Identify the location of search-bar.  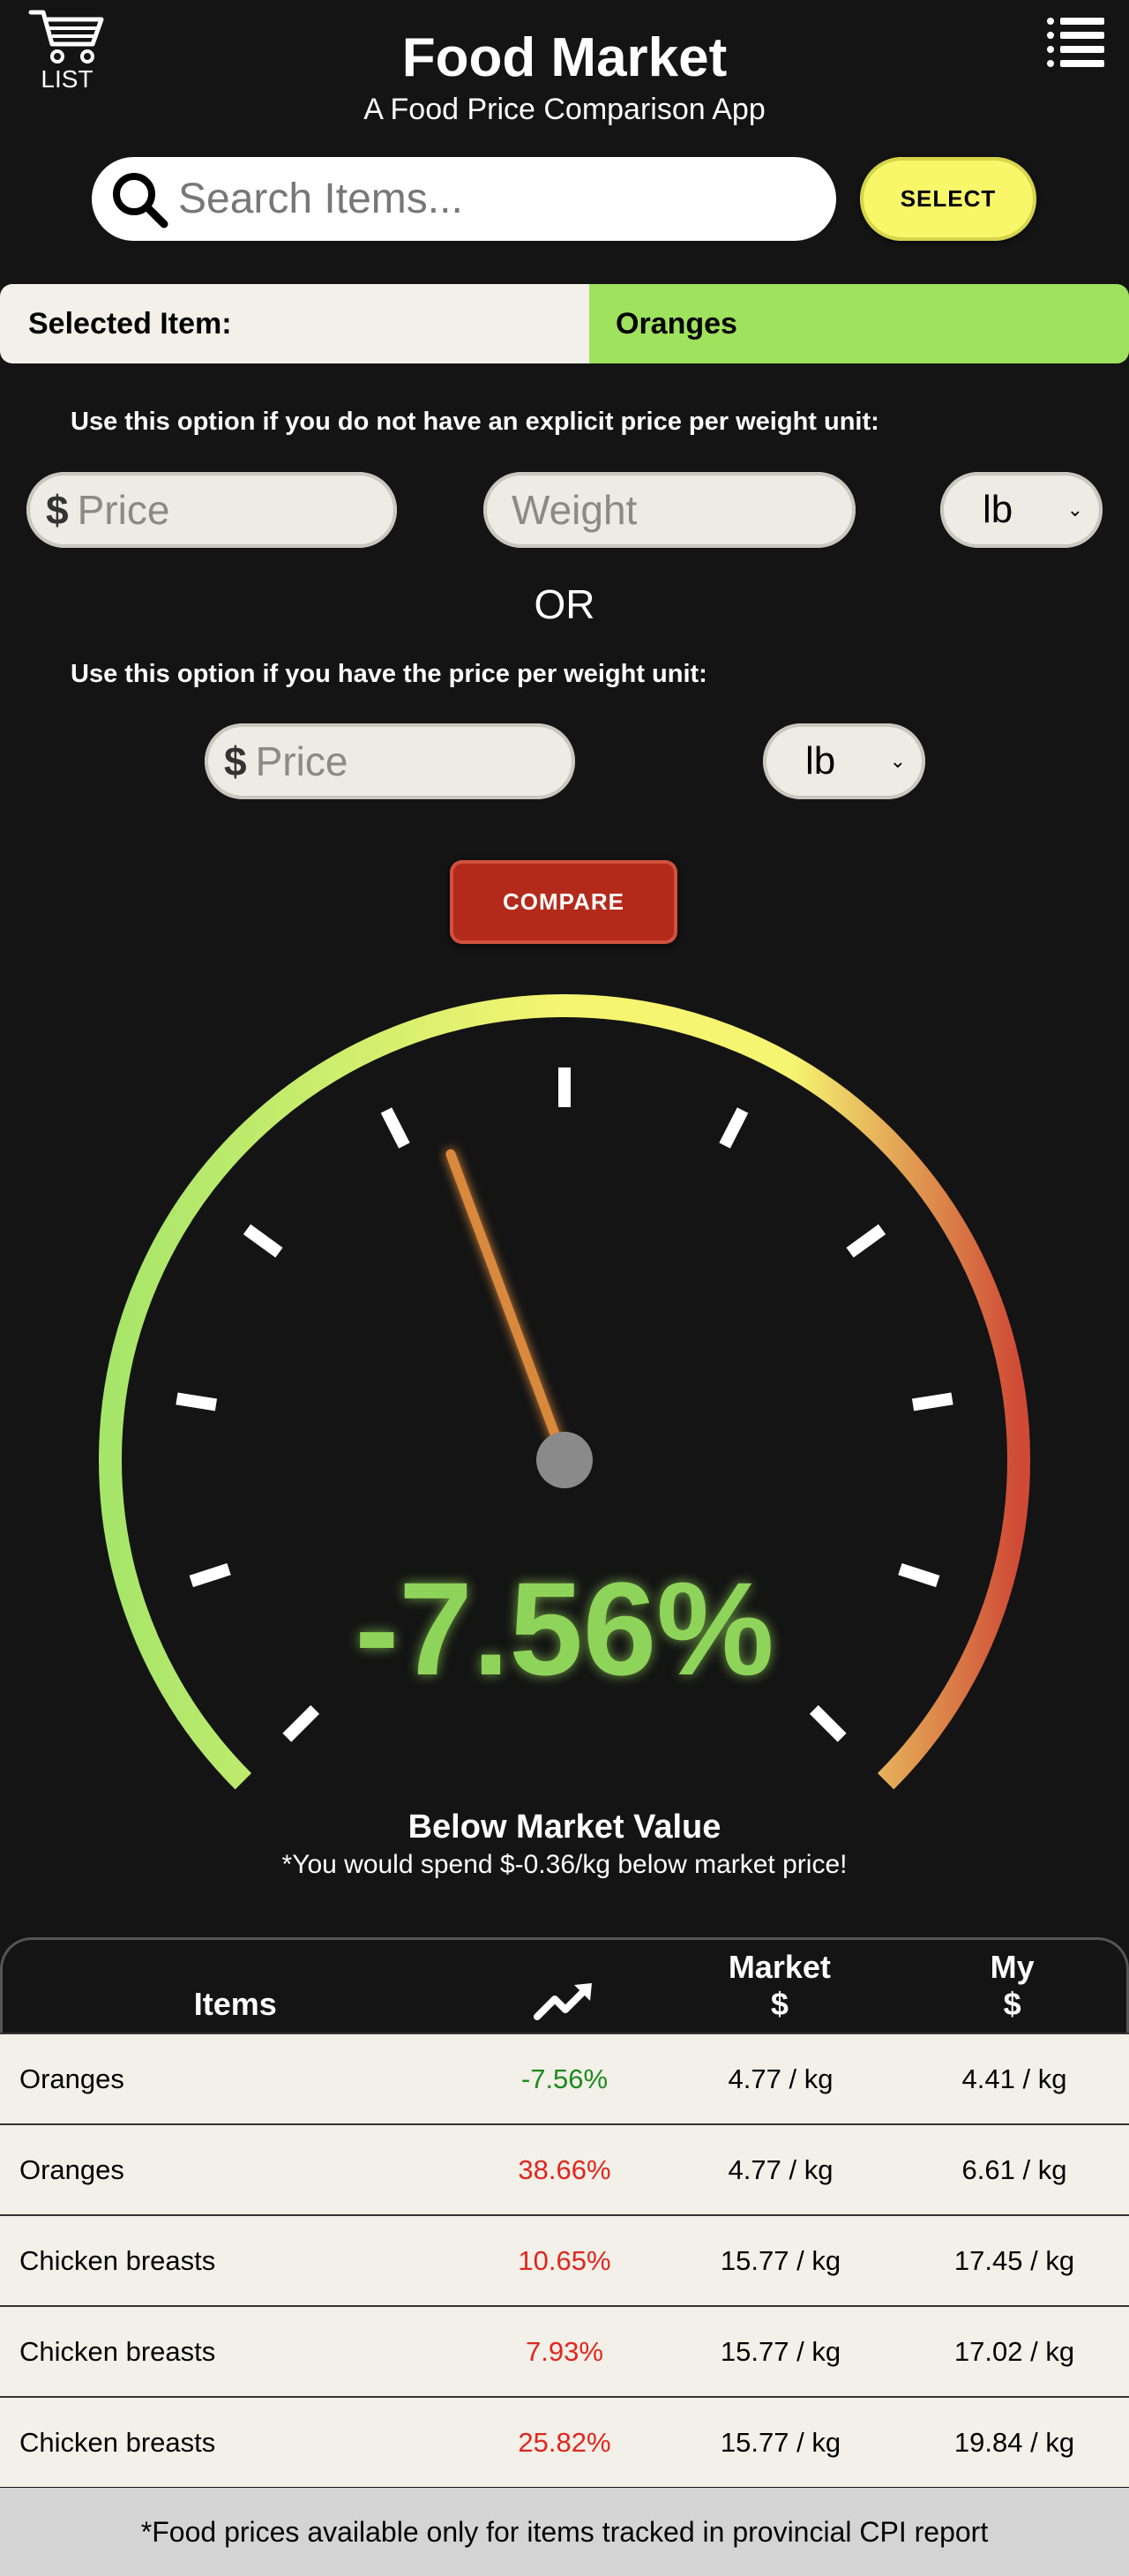
(464, 199).